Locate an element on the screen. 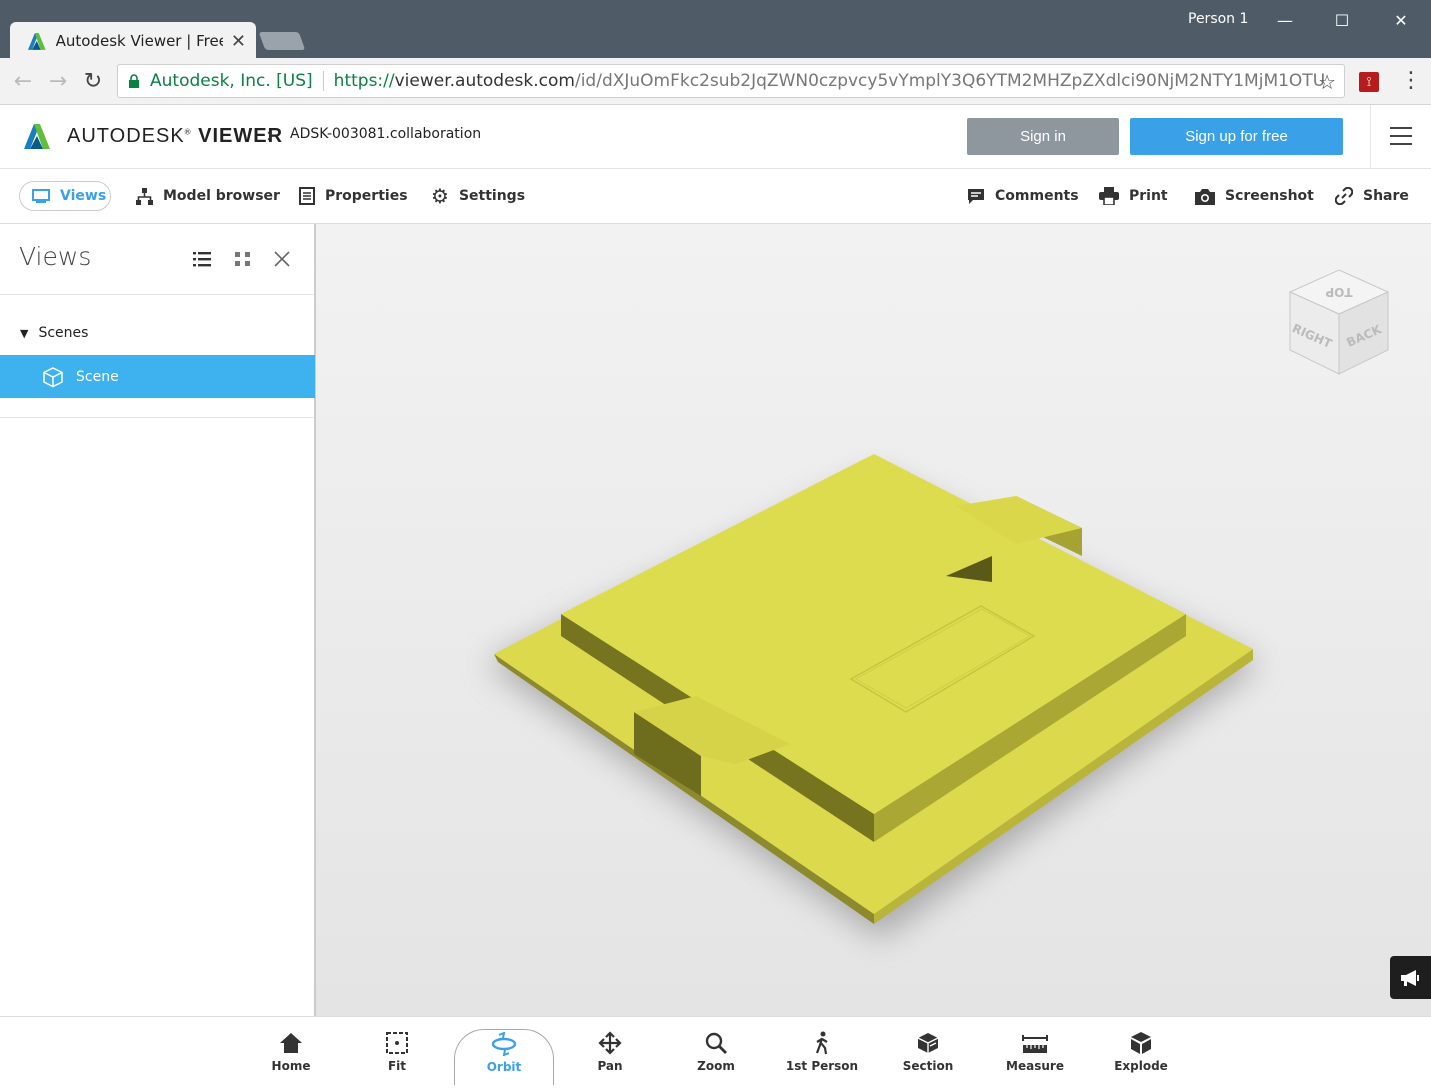 Image resolution: width=1431 pixels, height=1090 pixels. minimize-icon: — is located at coordinates (1285, 20).